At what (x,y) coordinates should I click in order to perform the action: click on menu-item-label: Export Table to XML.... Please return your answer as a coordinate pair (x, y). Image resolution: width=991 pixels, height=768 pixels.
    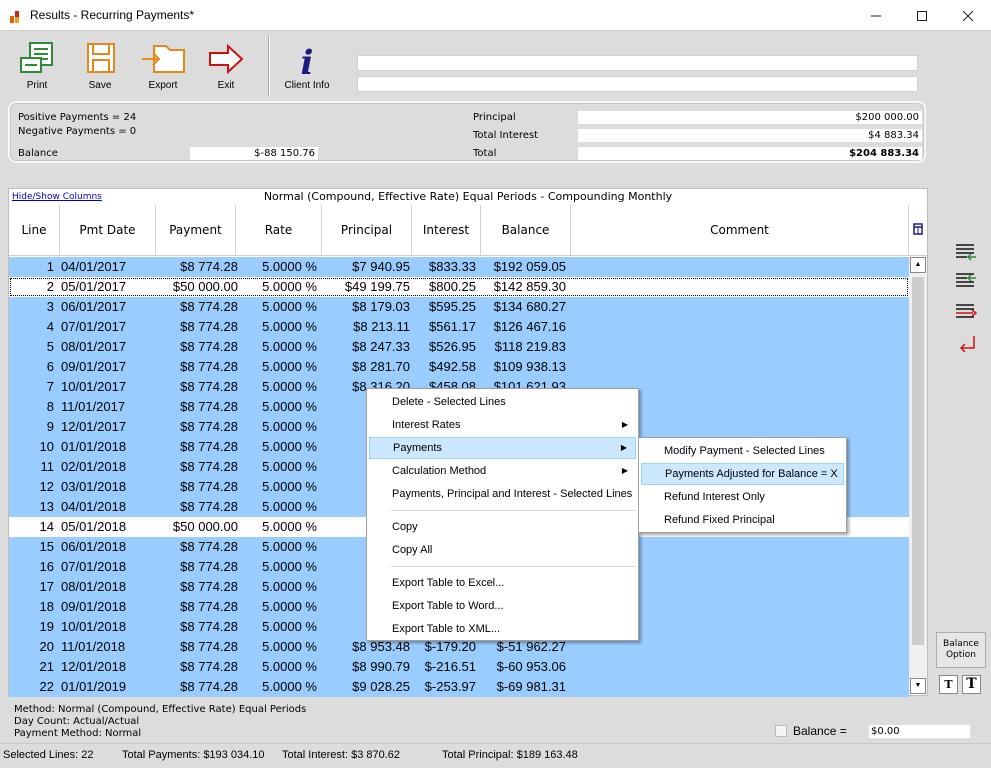
    Looking at the image, I should click on (446, 629).